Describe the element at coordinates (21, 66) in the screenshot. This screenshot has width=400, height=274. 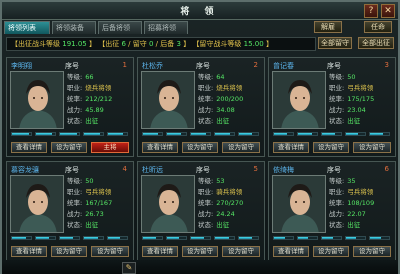
I see `general-name: 李明翔` at that location.